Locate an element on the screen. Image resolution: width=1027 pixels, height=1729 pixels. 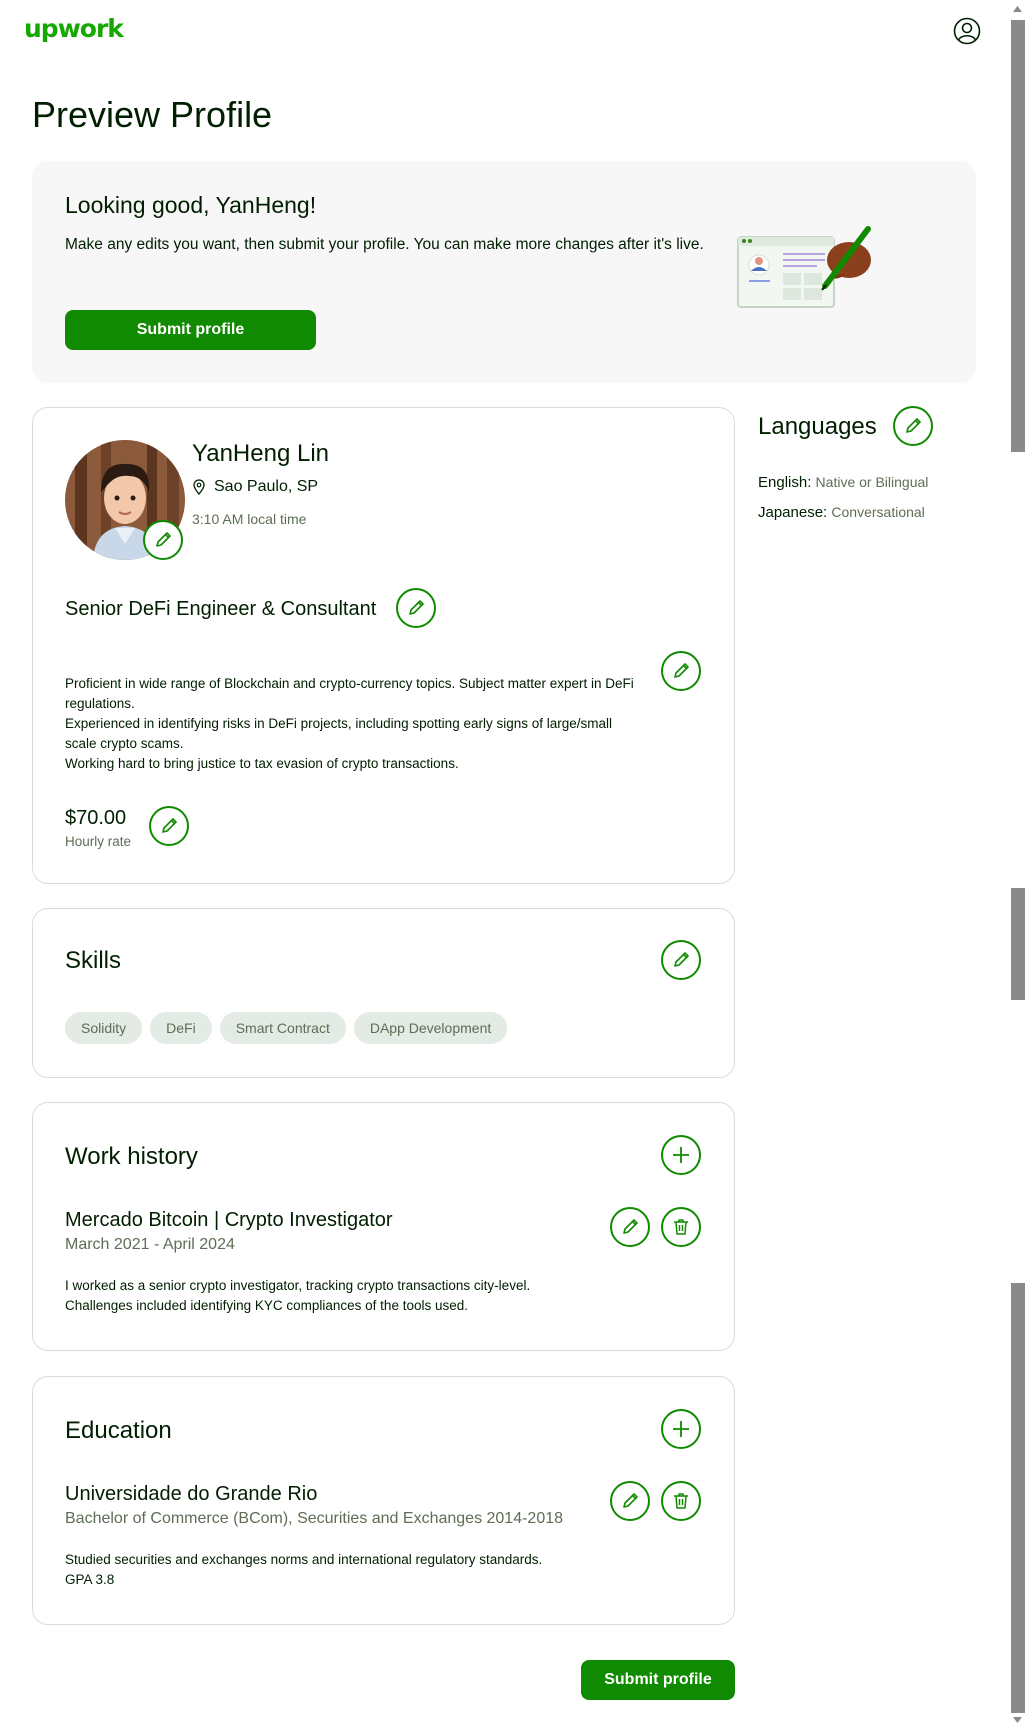
delete-work-entry-button is located at coordinates (681, 1227).